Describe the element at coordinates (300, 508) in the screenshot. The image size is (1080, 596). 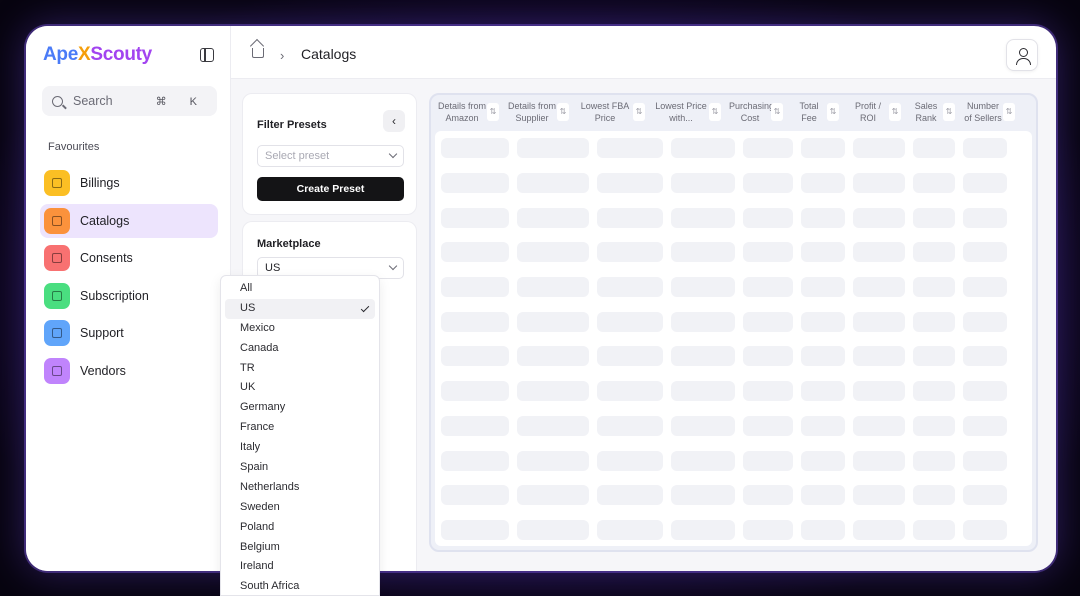
I see `marketplace-option: Sweden` at that location.